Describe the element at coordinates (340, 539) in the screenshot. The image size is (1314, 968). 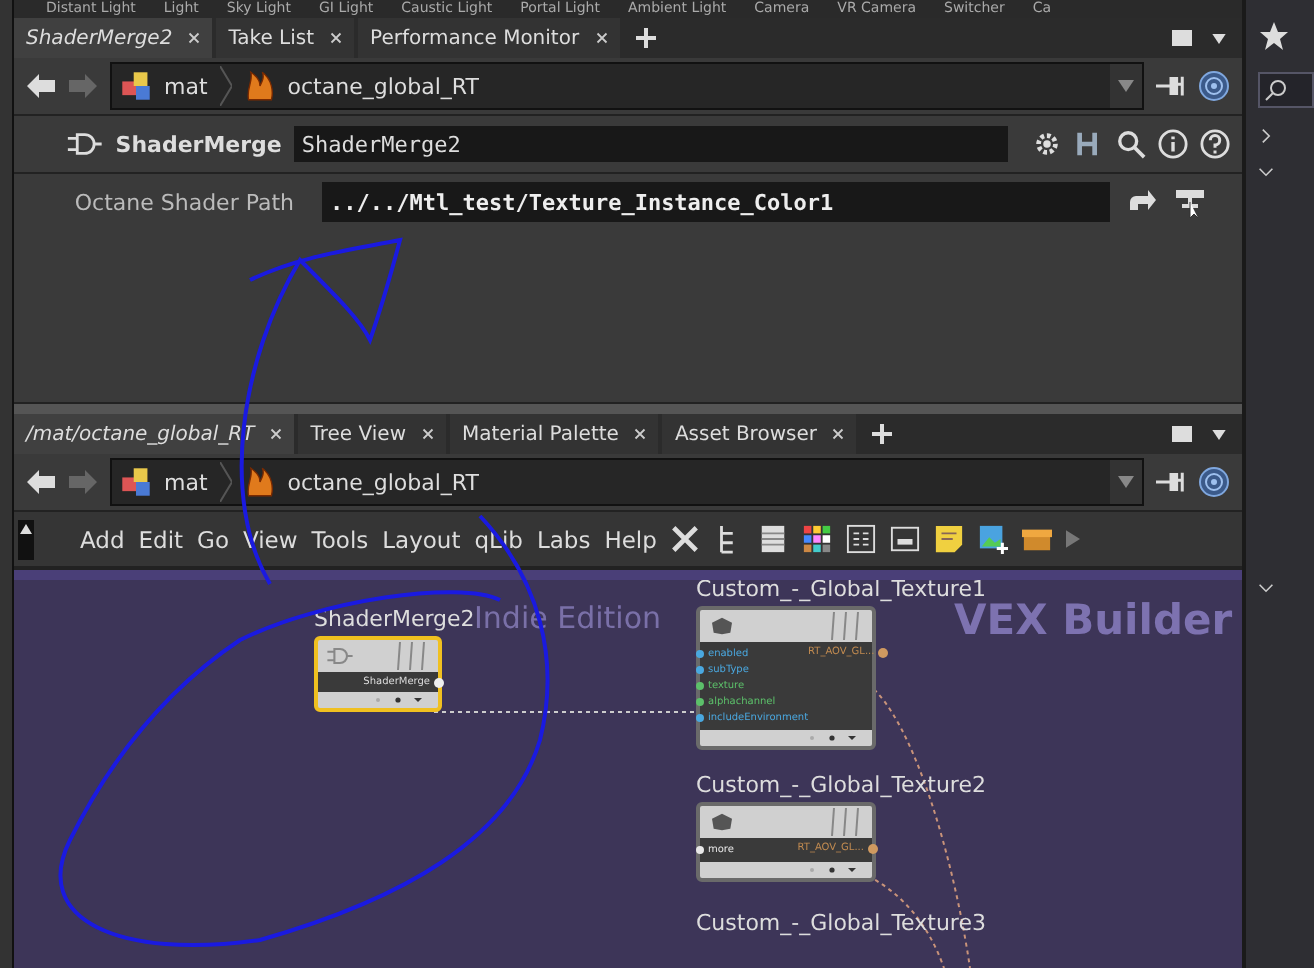
I see `menu-item: Tools` at that location.